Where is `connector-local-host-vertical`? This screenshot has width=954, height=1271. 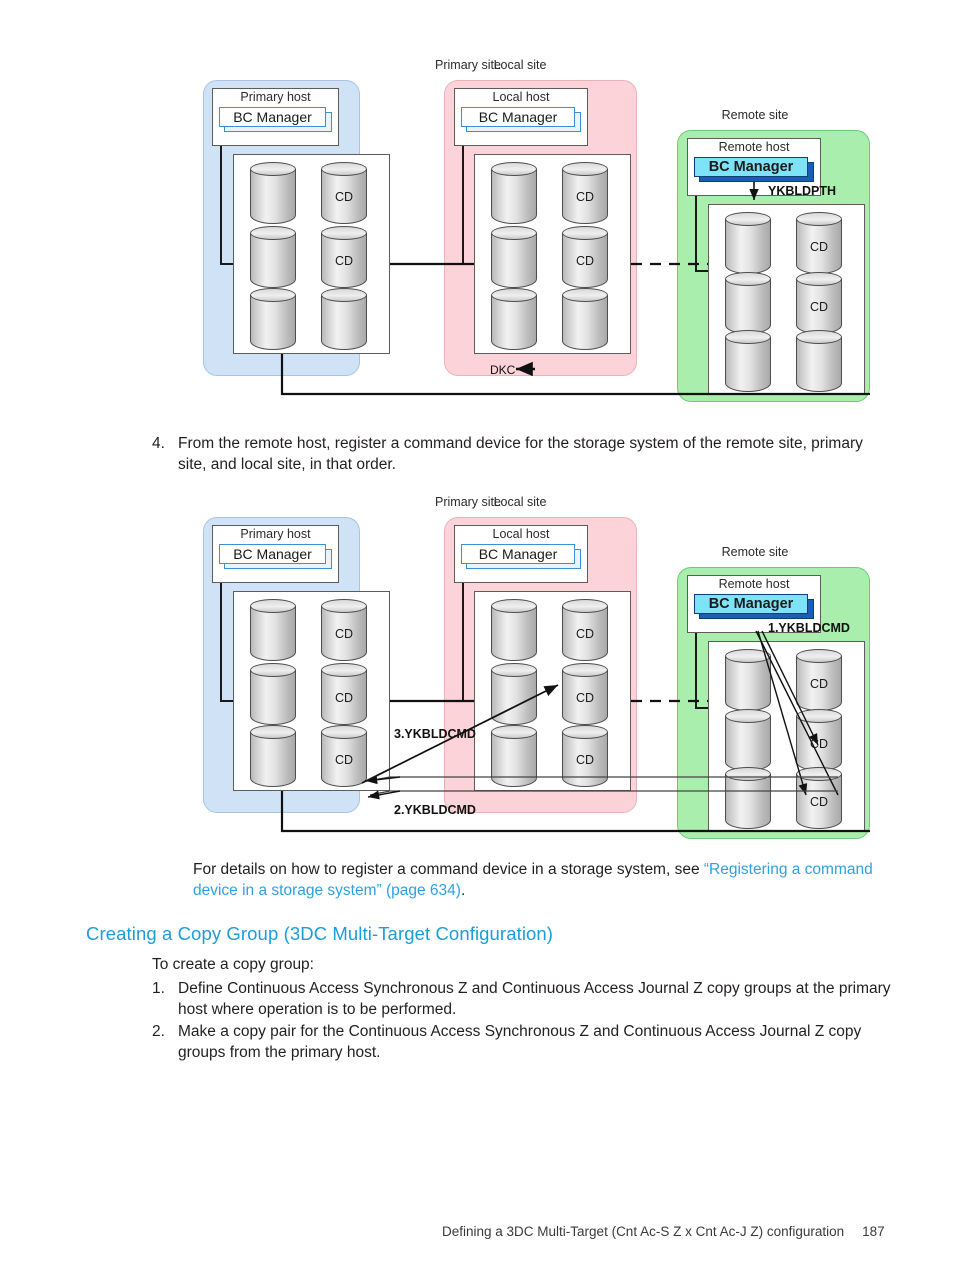 connector-local-host-vertical is located at coordinates (463, 205).